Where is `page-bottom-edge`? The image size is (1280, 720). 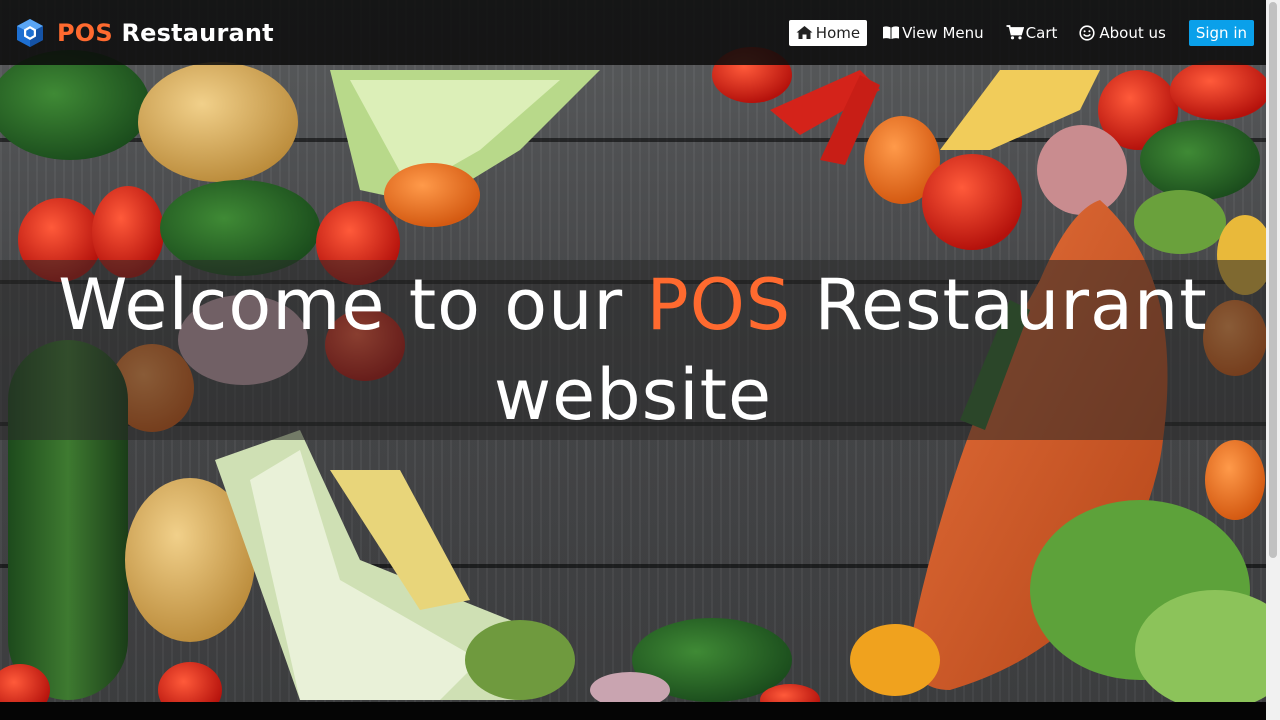 page-bottom-edge is located at coordinates (633, 711).